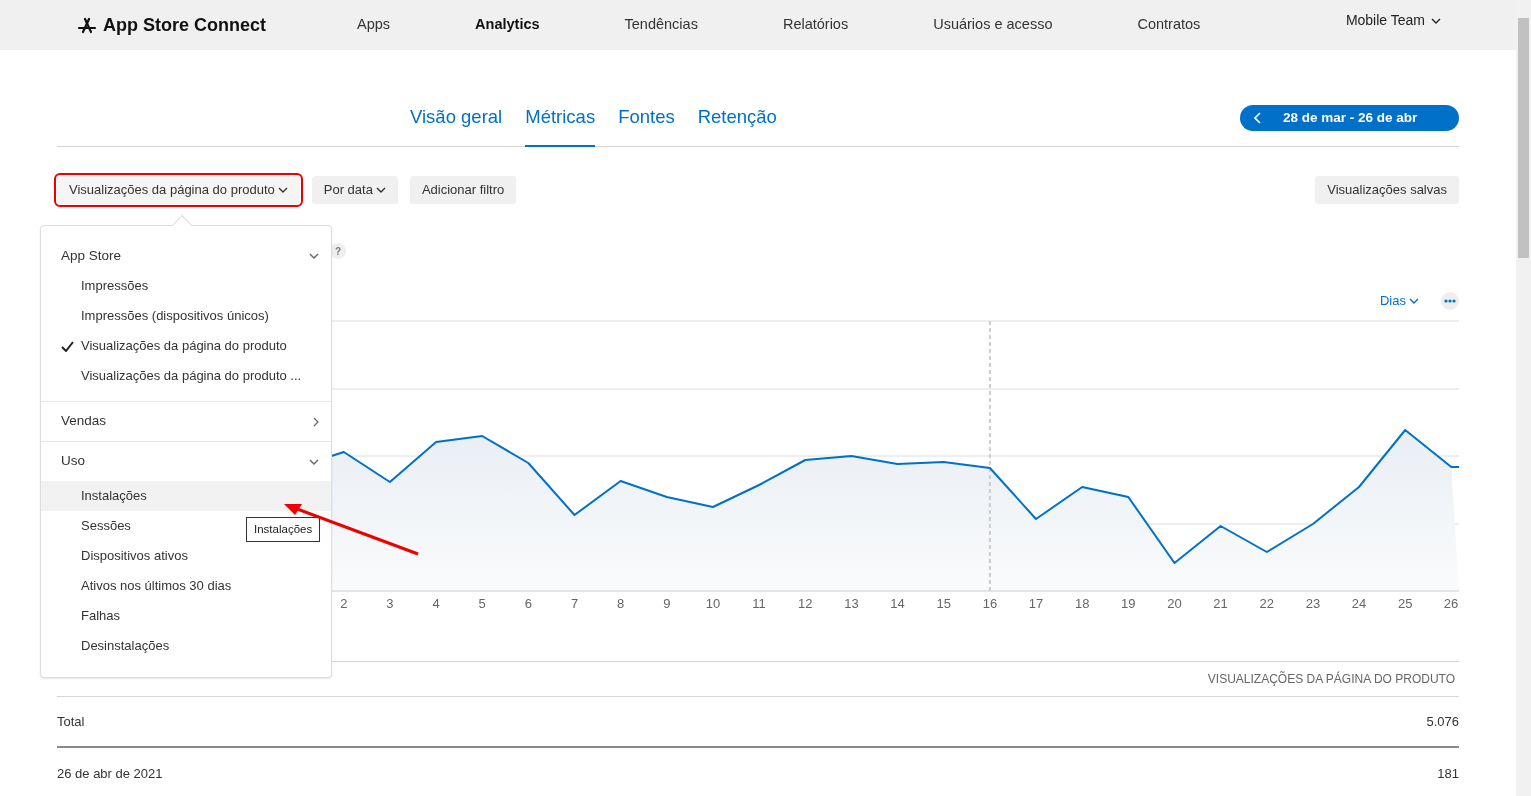  What do you see at coordinates (390, 602) in the screenshot?
I see `x-axis-label: 3` at bounding box center [390, 602].